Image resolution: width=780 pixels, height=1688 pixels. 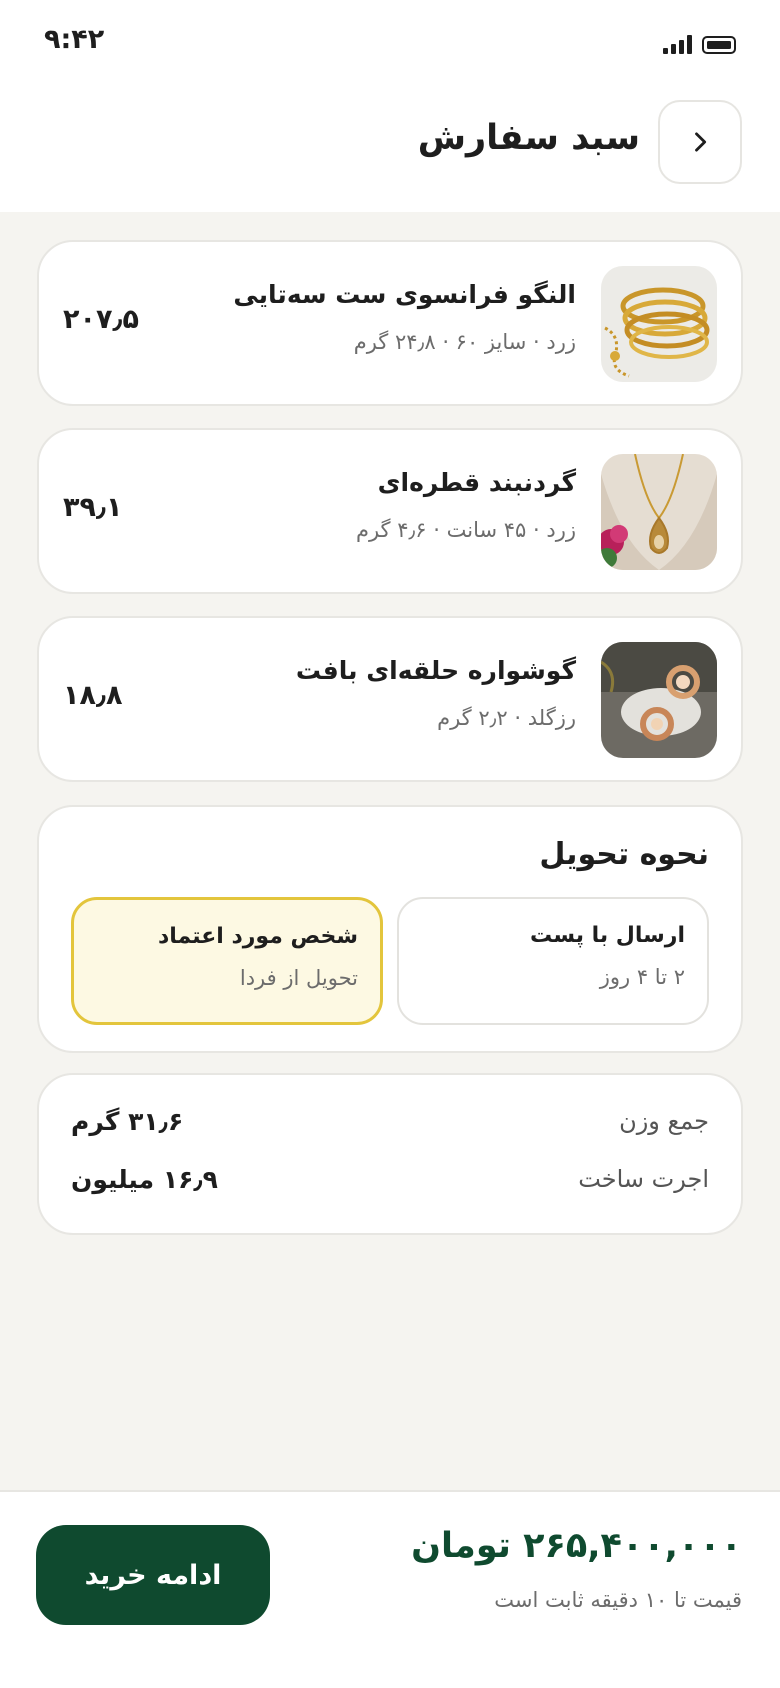 What do you see at coordinates (719, 45) in the screenshot?
I see `battery-icon` at bounding box center [719, 45].